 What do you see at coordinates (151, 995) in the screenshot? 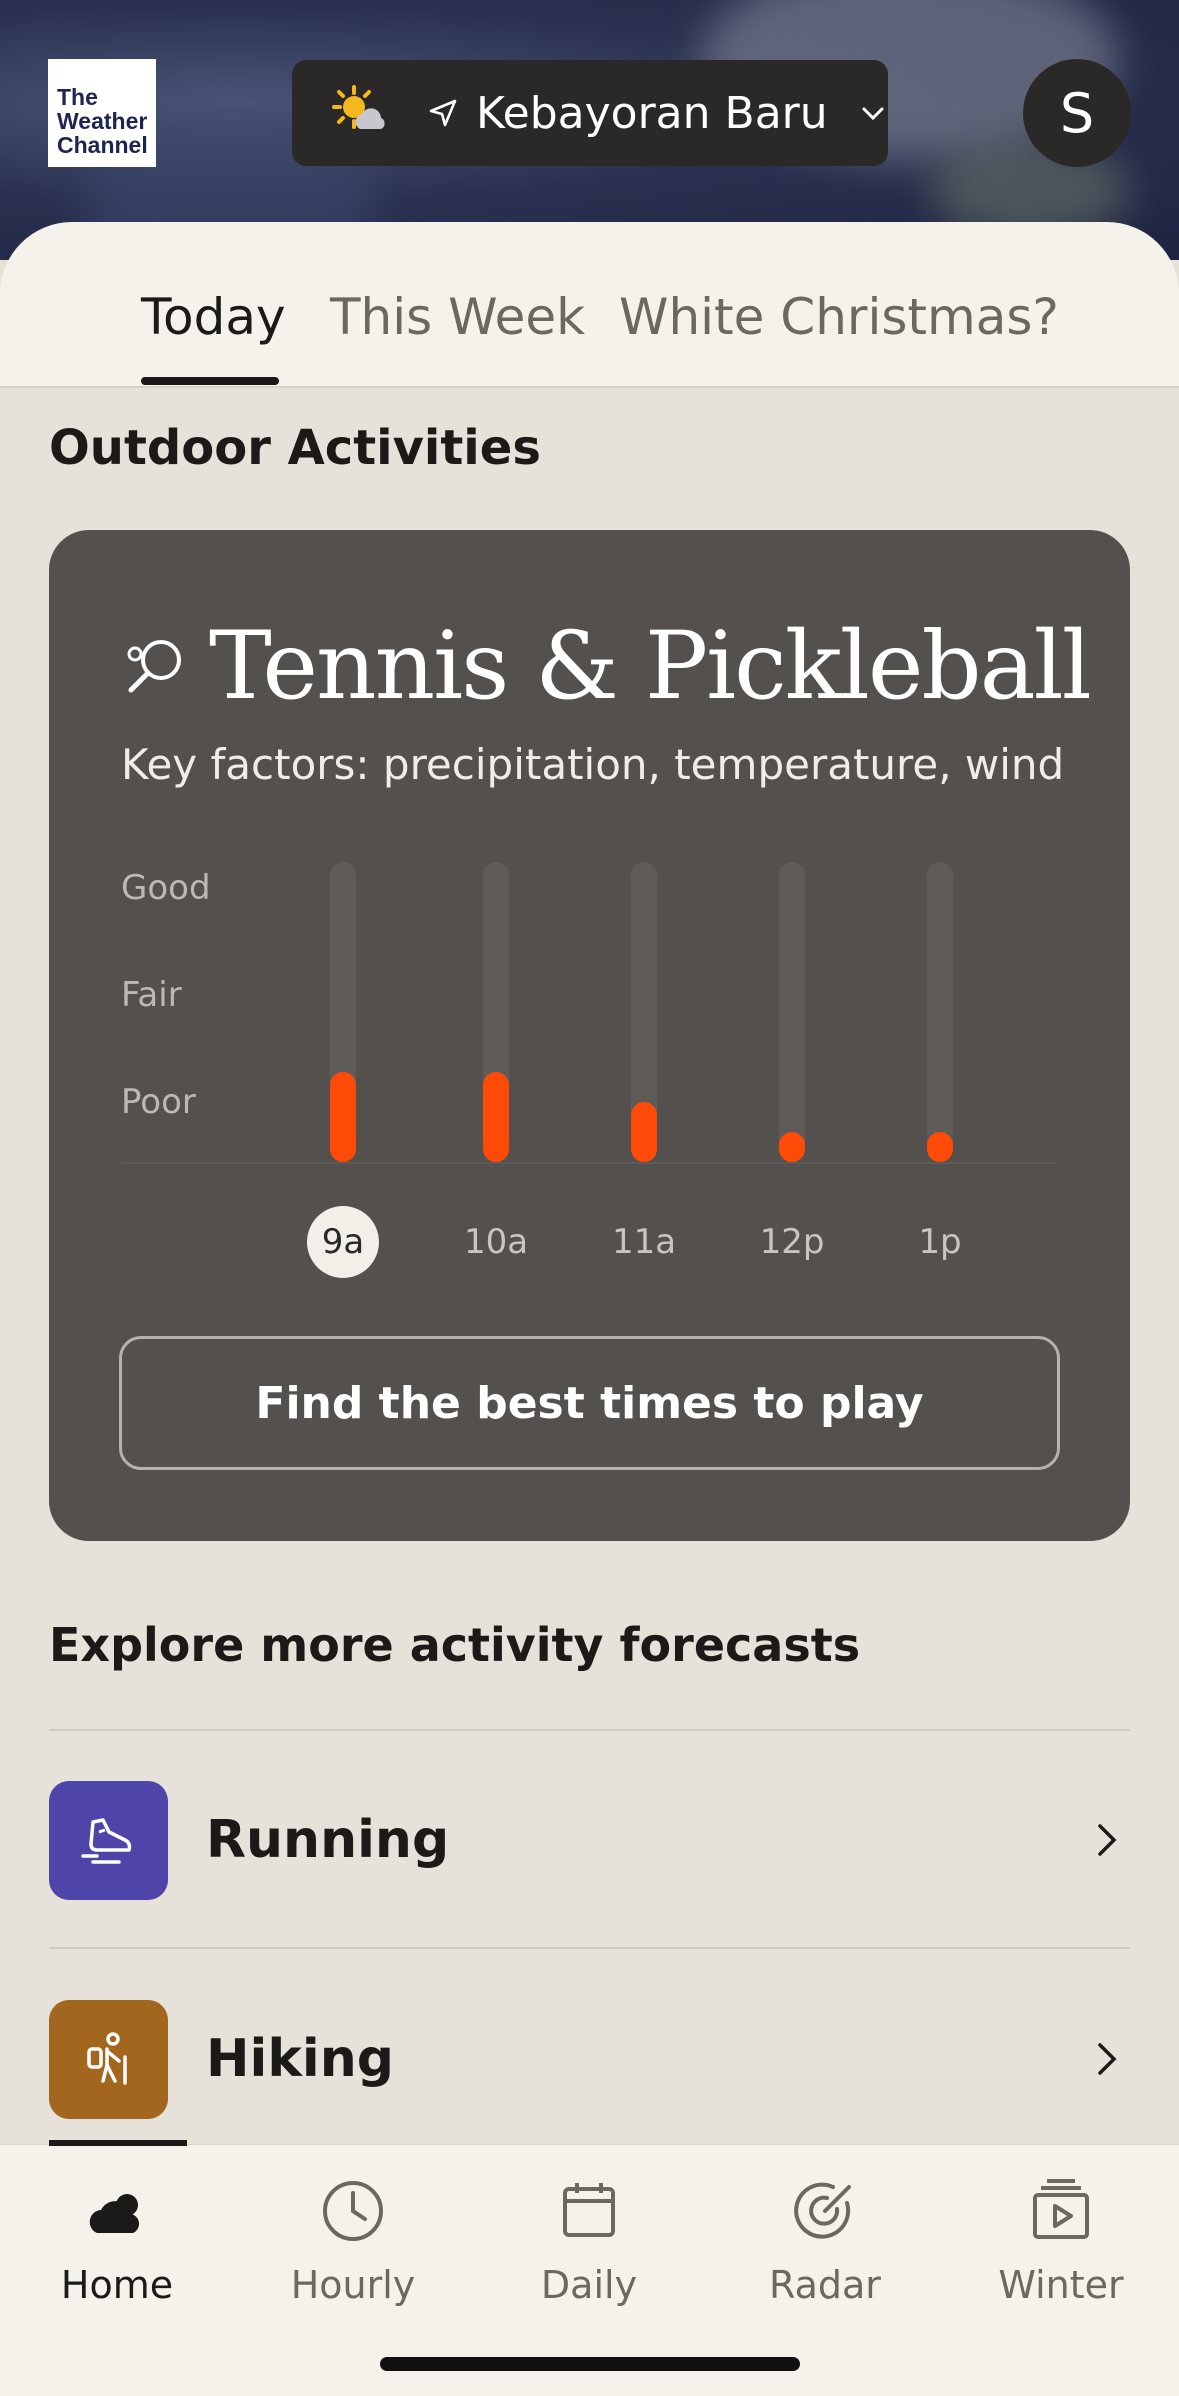
I see `scale-label-fair: Fair` at bounding box center [151, 995].